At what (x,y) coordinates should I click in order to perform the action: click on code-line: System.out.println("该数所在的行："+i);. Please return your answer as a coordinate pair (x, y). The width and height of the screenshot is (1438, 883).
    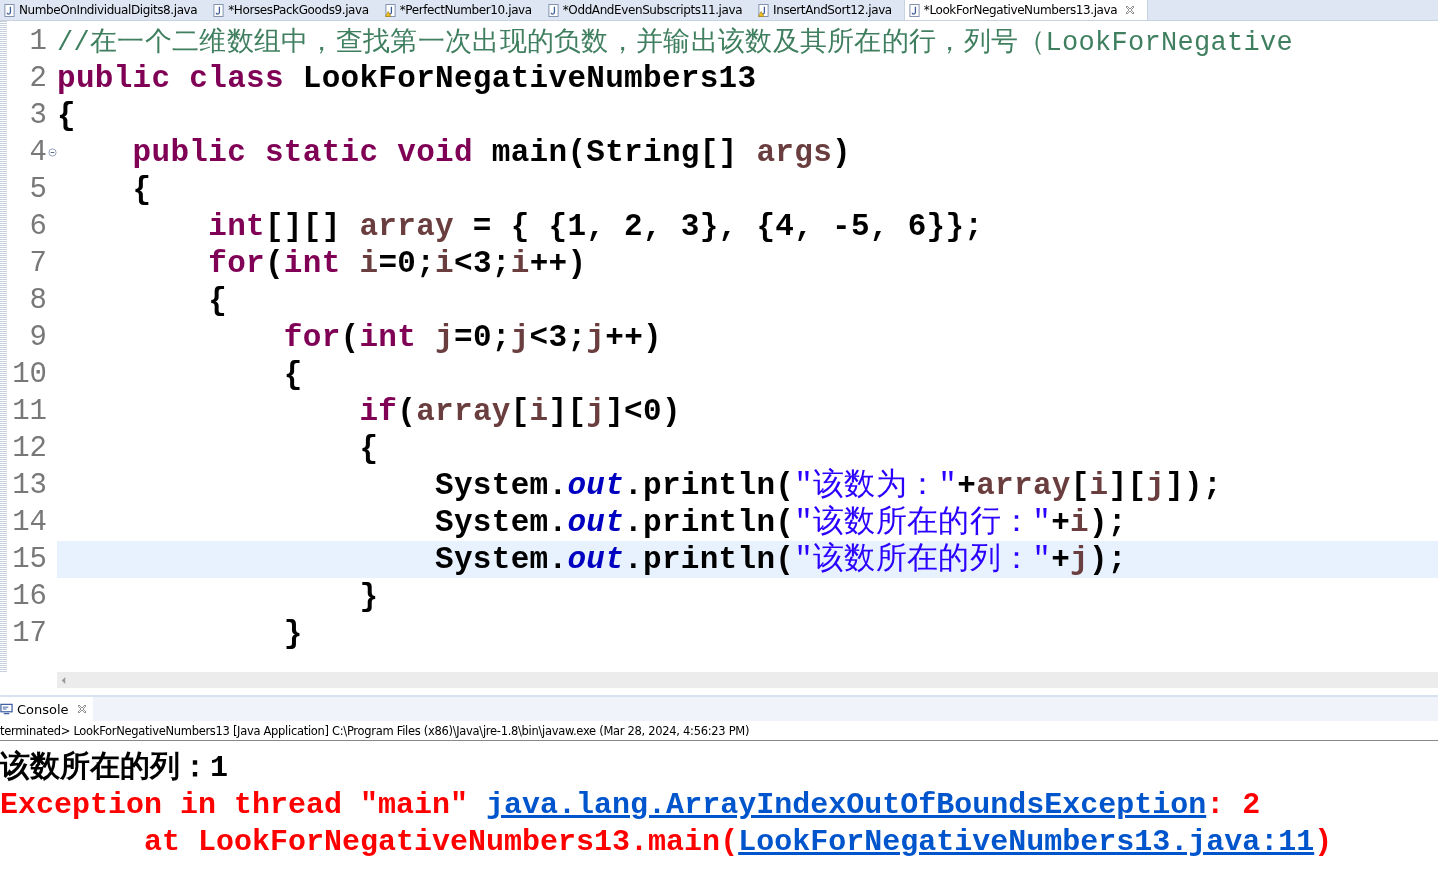
    Looking at the image, I should click on (781, 522).